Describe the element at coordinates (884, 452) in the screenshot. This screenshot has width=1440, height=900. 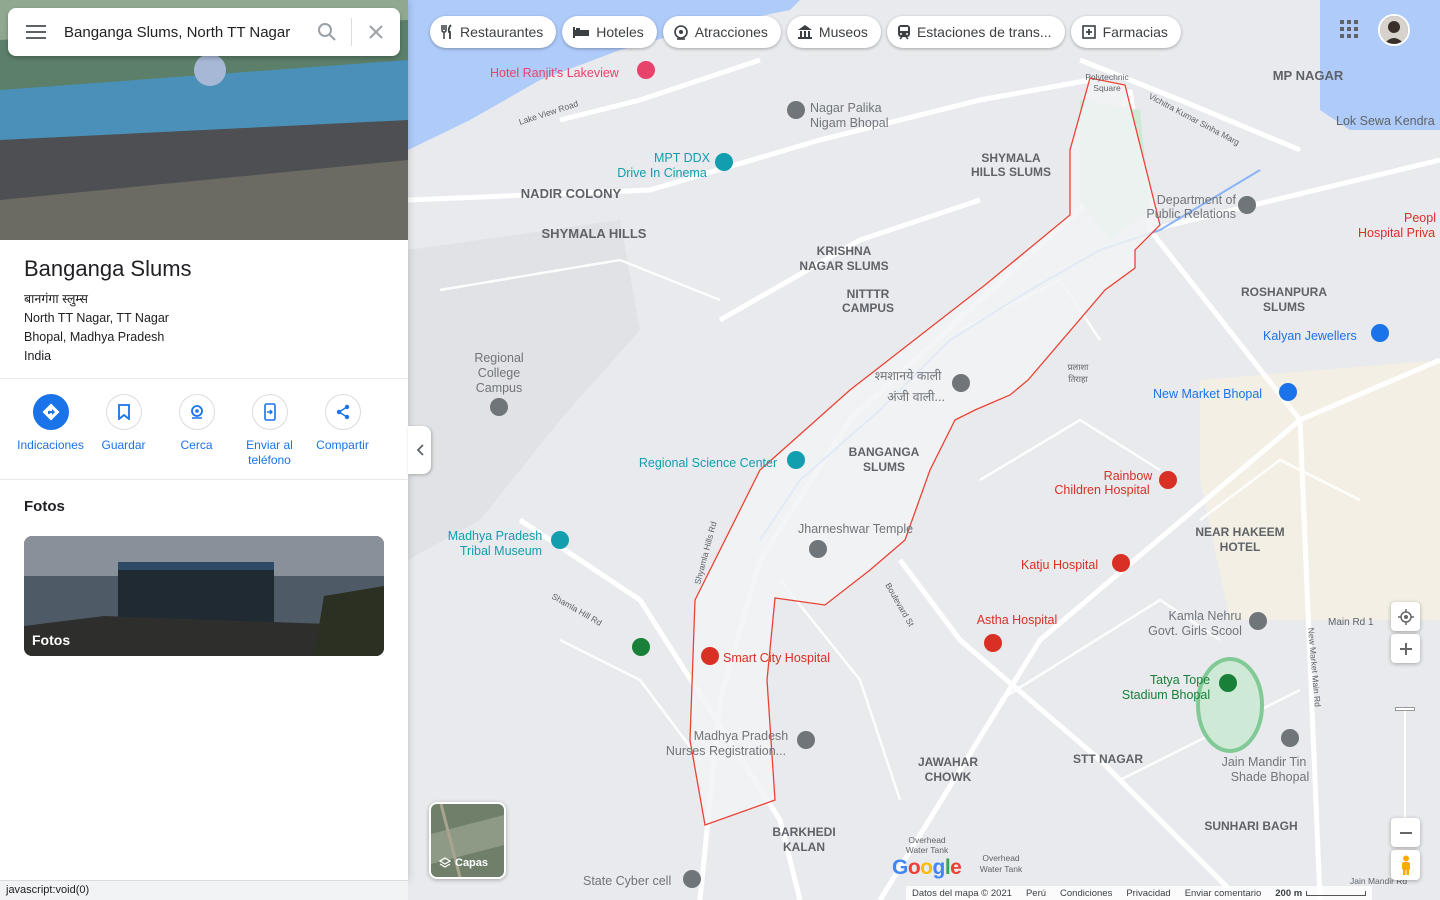
I see `map-label-banganga: BANGANGA` at that location.